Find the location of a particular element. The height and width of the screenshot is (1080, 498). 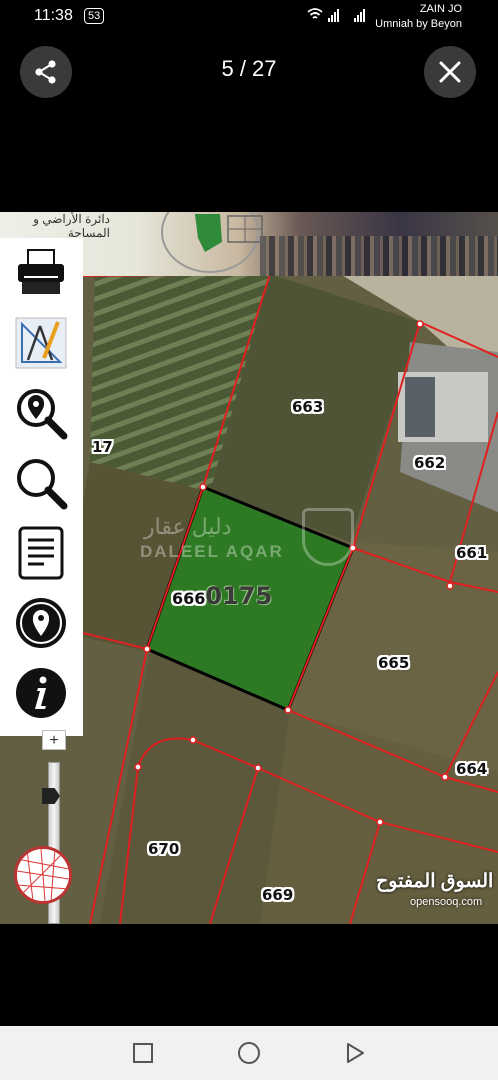

map-tool-panel is located at coordinates (41, 487).